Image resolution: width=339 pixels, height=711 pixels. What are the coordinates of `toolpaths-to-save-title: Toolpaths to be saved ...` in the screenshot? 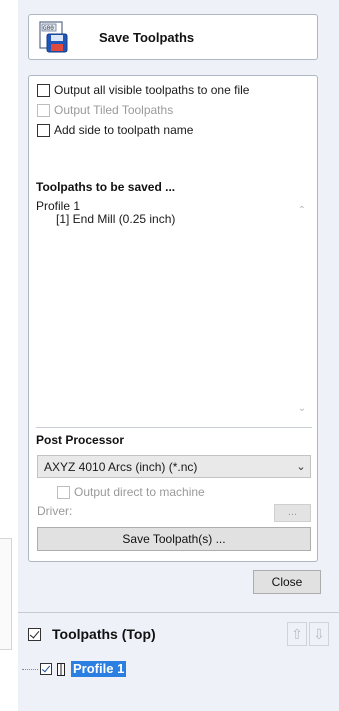 It's located at (106, 187).